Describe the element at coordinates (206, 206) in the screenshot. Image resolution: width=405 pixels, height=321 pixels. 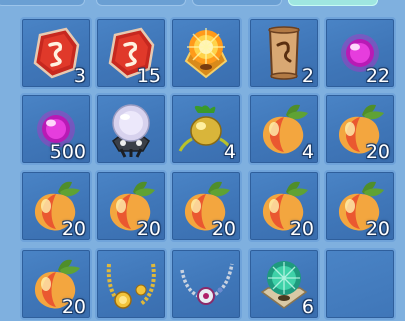
I see `slot-r3c3: 20` at that location.